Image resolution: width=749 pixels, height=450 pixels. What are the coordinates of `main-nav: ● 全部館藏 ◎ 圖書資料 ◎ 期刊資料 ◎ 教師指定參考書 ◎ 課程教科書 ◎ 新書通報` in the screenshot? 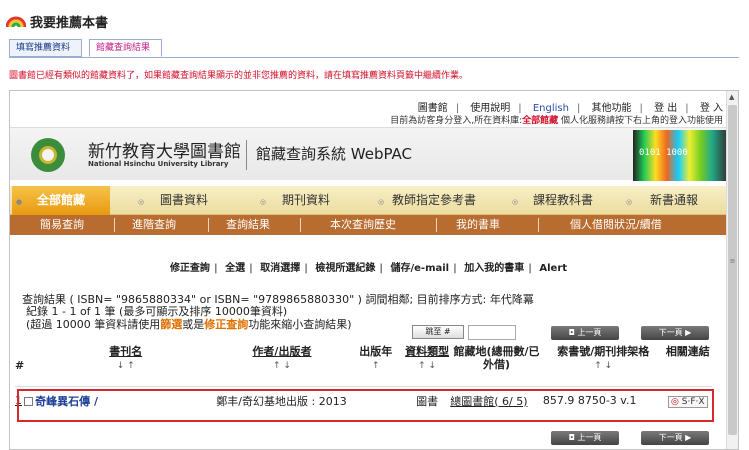 It's located at (368, 200).